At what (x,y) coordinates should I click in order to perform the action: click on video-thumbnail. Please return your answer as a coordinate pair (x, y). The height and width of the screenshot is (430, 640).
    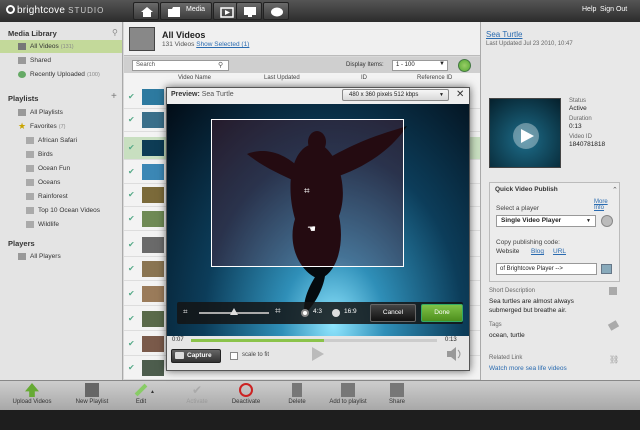
    Looking at the image, I should click on (153, 120).